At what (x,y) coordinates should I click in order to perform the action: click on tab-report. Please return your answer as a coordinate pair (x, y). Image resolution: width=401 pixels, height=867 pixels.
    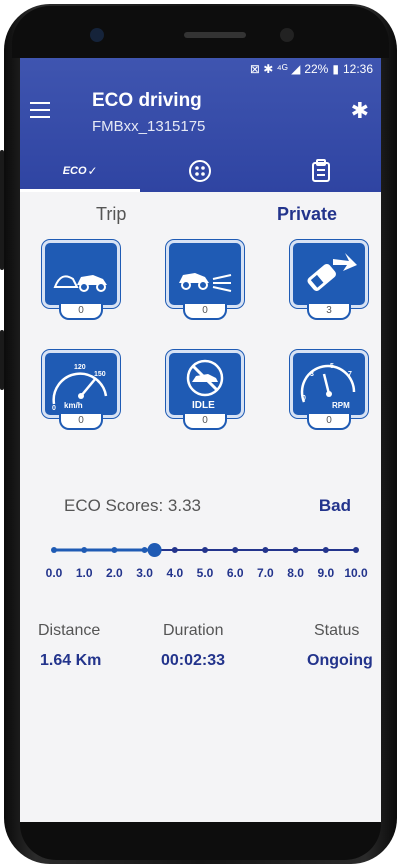
    Looking at the image, I should click on (321, 171).